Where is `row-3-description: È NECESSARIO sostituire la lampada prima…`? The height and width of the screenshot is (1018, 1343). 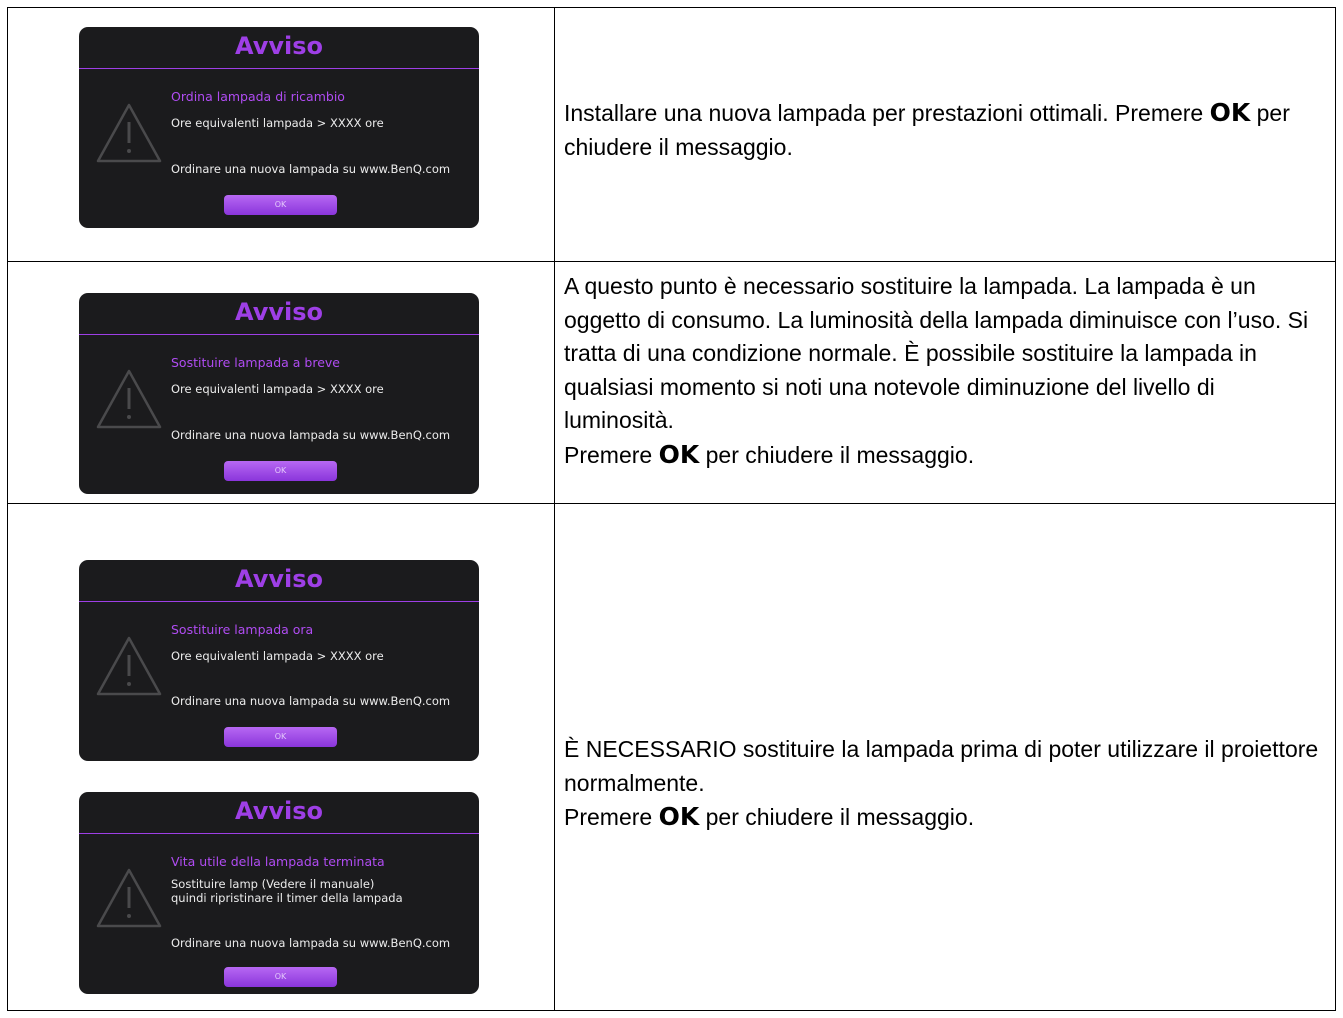
row-3-description: È NECESSARIO sostituire la lampada prima… is located at coordinates (944, 784).